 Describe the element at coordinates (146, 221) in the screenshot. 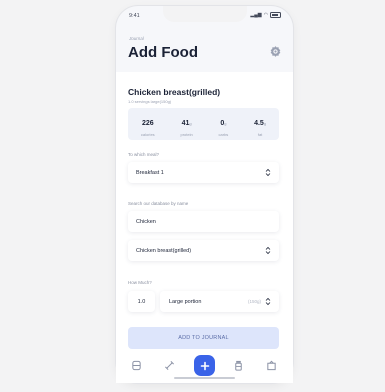

I see `search-query: Chicken` at that location.